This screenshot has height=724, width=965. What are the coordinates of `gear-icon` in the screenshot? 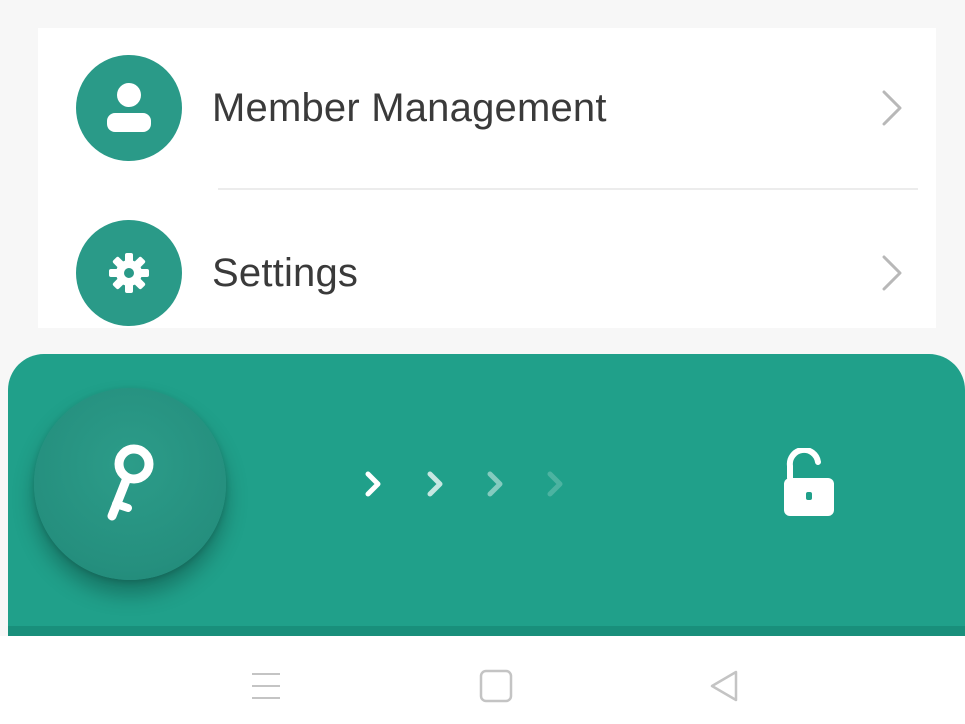 It's located at (129, 273).